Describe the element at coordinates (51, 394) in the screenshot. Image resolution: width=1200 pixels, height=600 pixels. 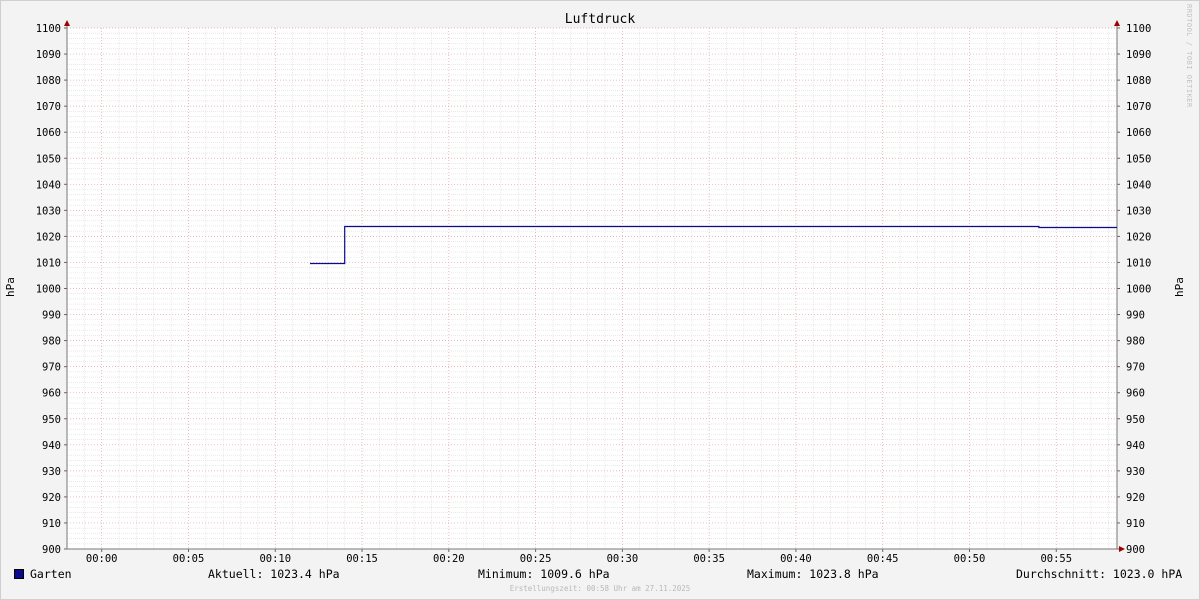
I see `y-tick-label-left: 960` at that location.